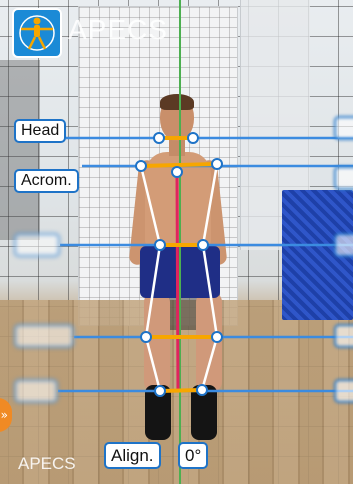 The width and height of the screenshot is (353, 484). Describe the element at coordinates (37, 245) in the screenshot. I see `hips-label` at that location.